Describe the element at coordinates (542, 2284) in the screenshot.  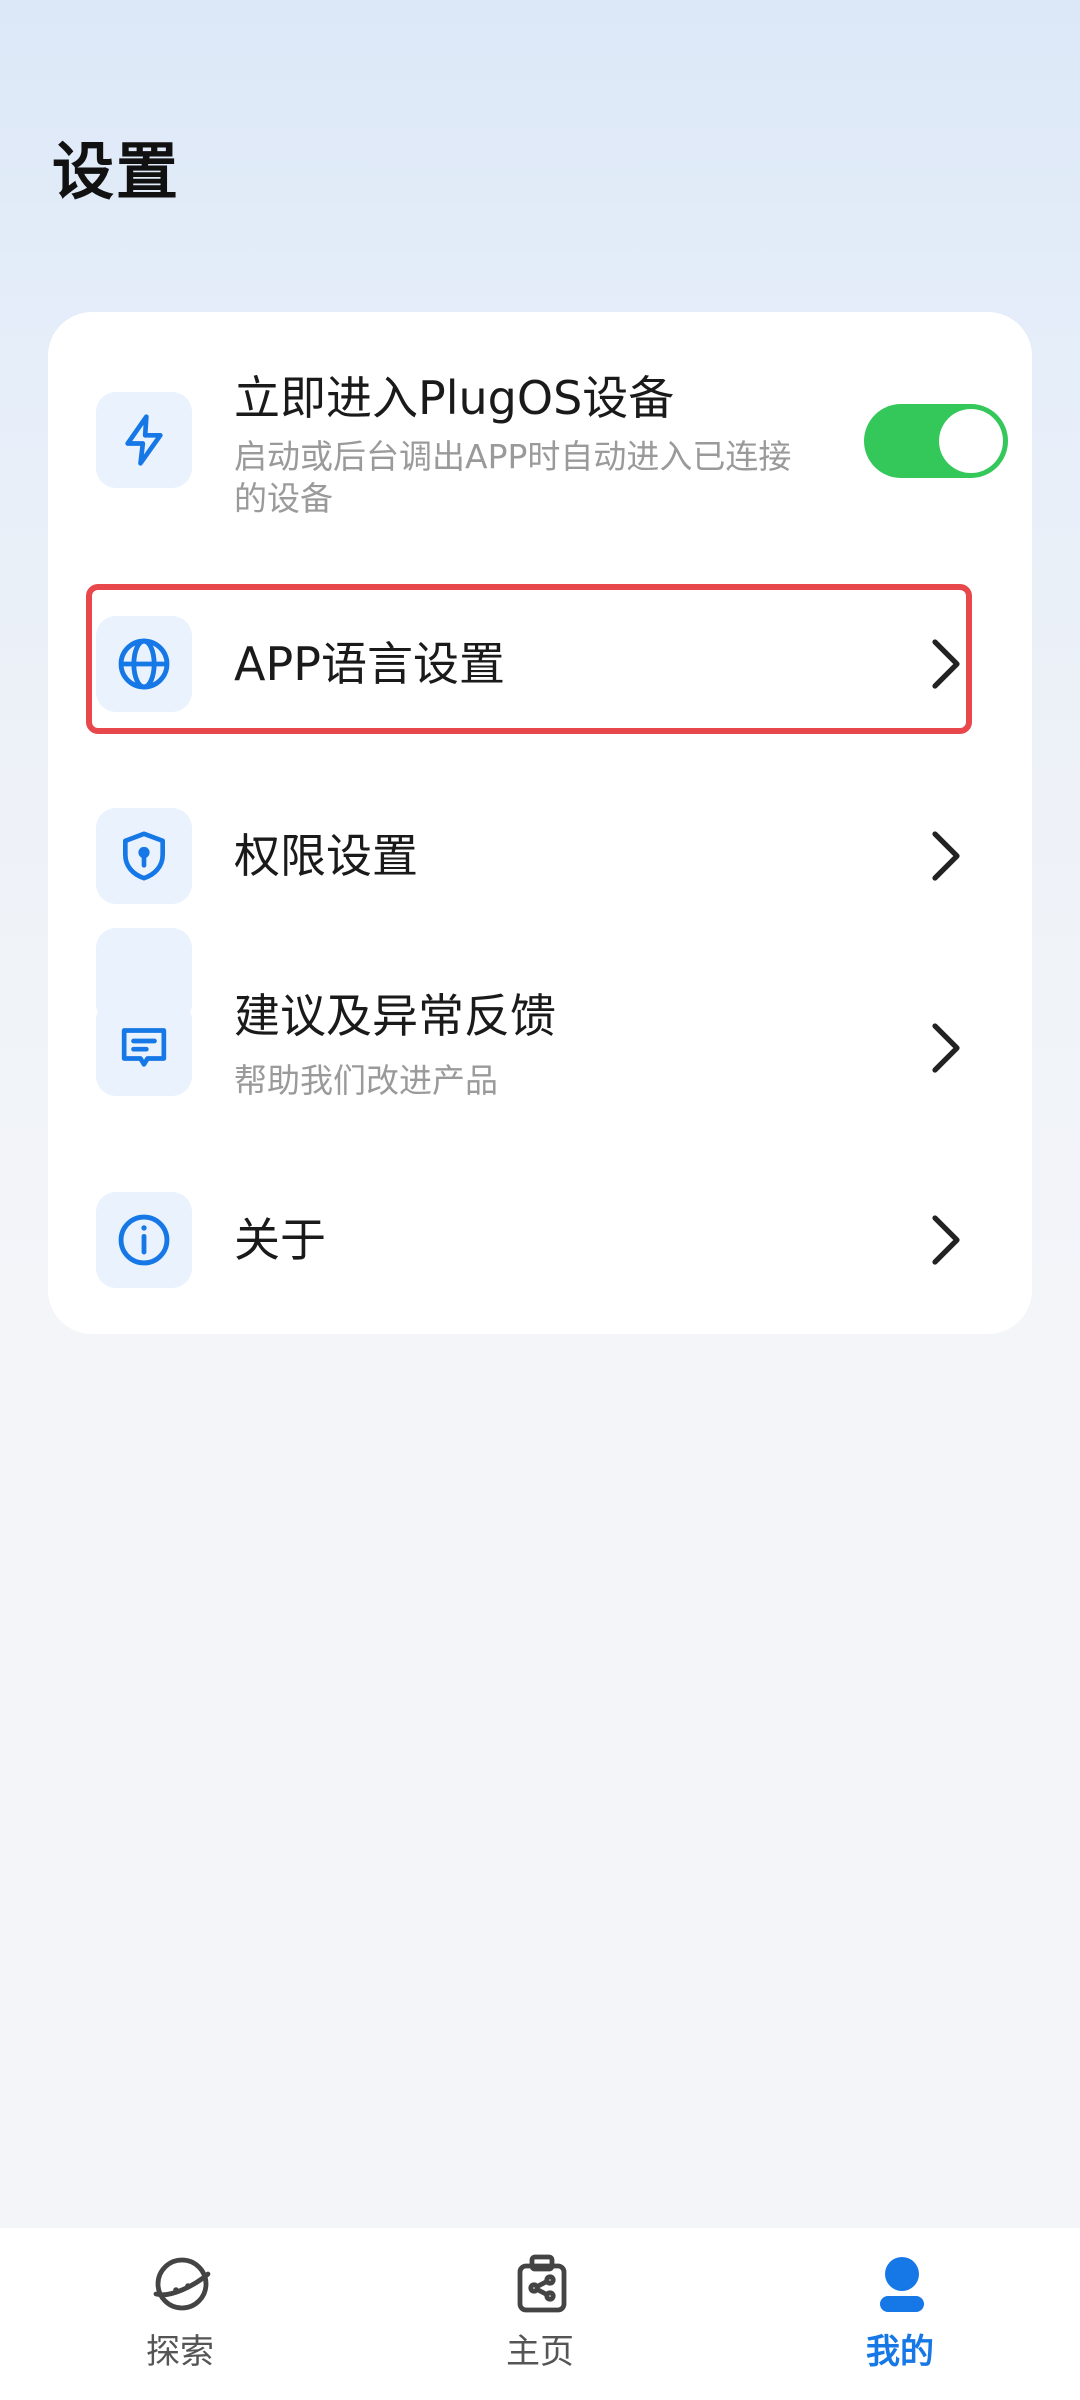
I see `device-icon` at that location.